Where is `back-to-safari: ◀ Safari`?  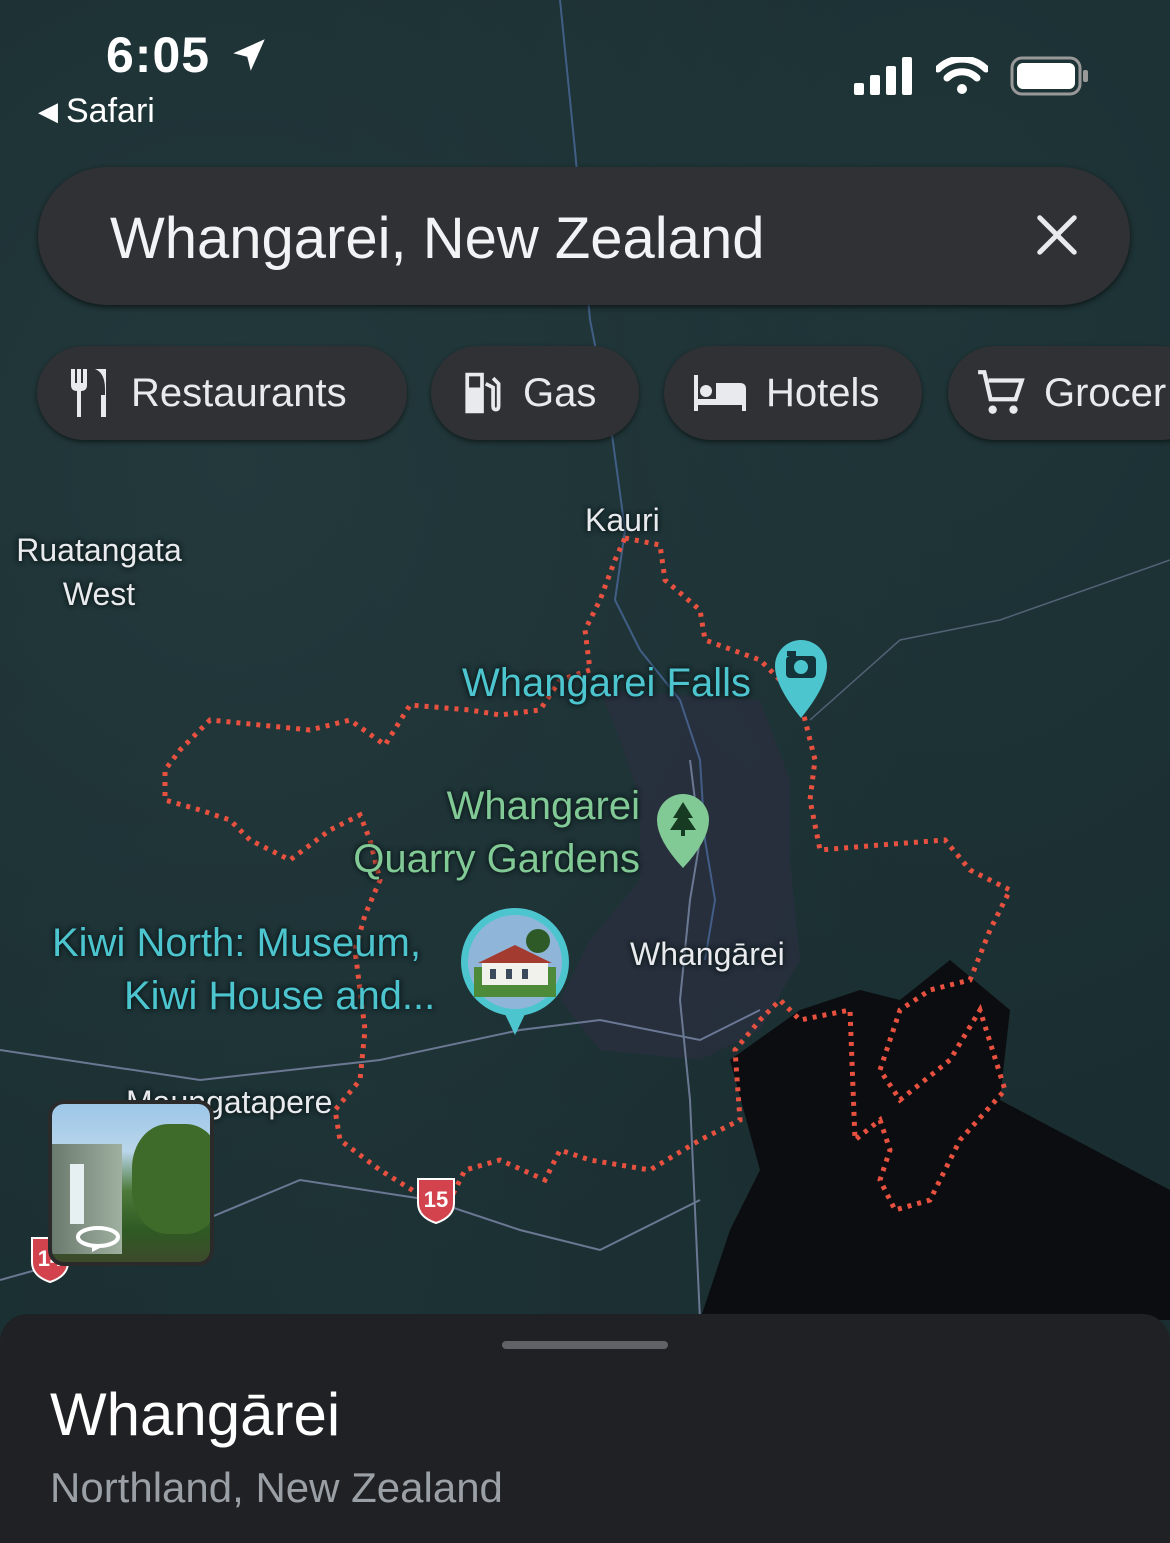
back-to-safari: ◀ Safari is located at coordinates (96, 111).